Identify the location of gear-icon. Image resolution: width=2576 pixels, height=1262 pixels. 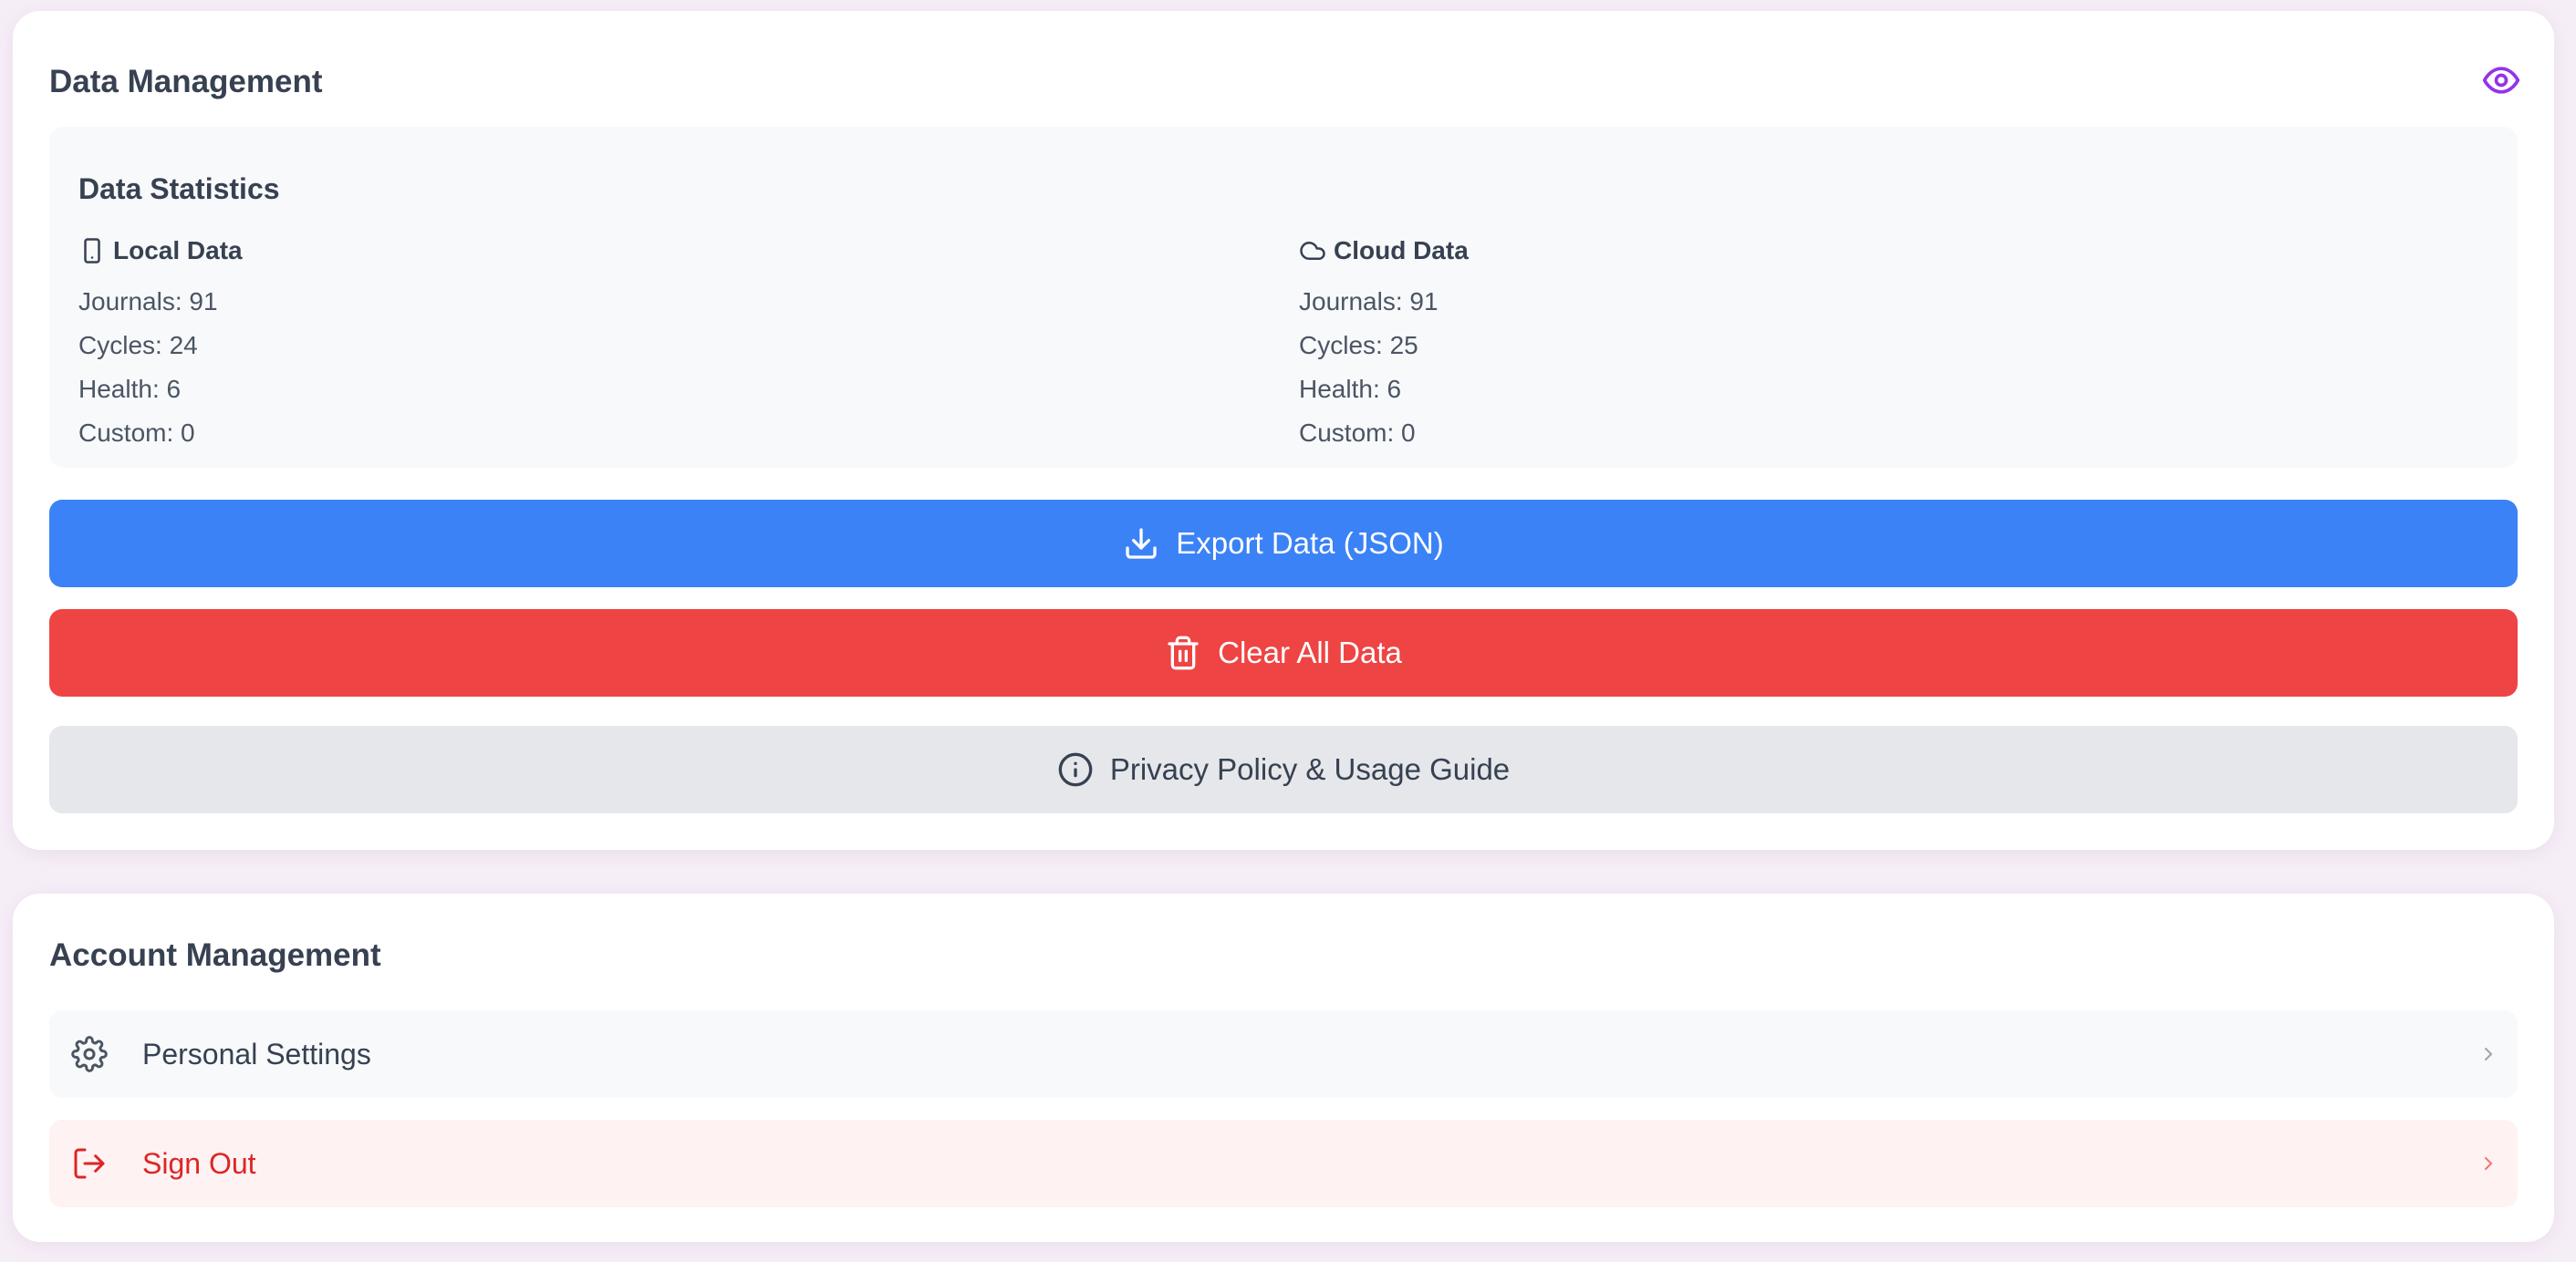
(89, 1054).